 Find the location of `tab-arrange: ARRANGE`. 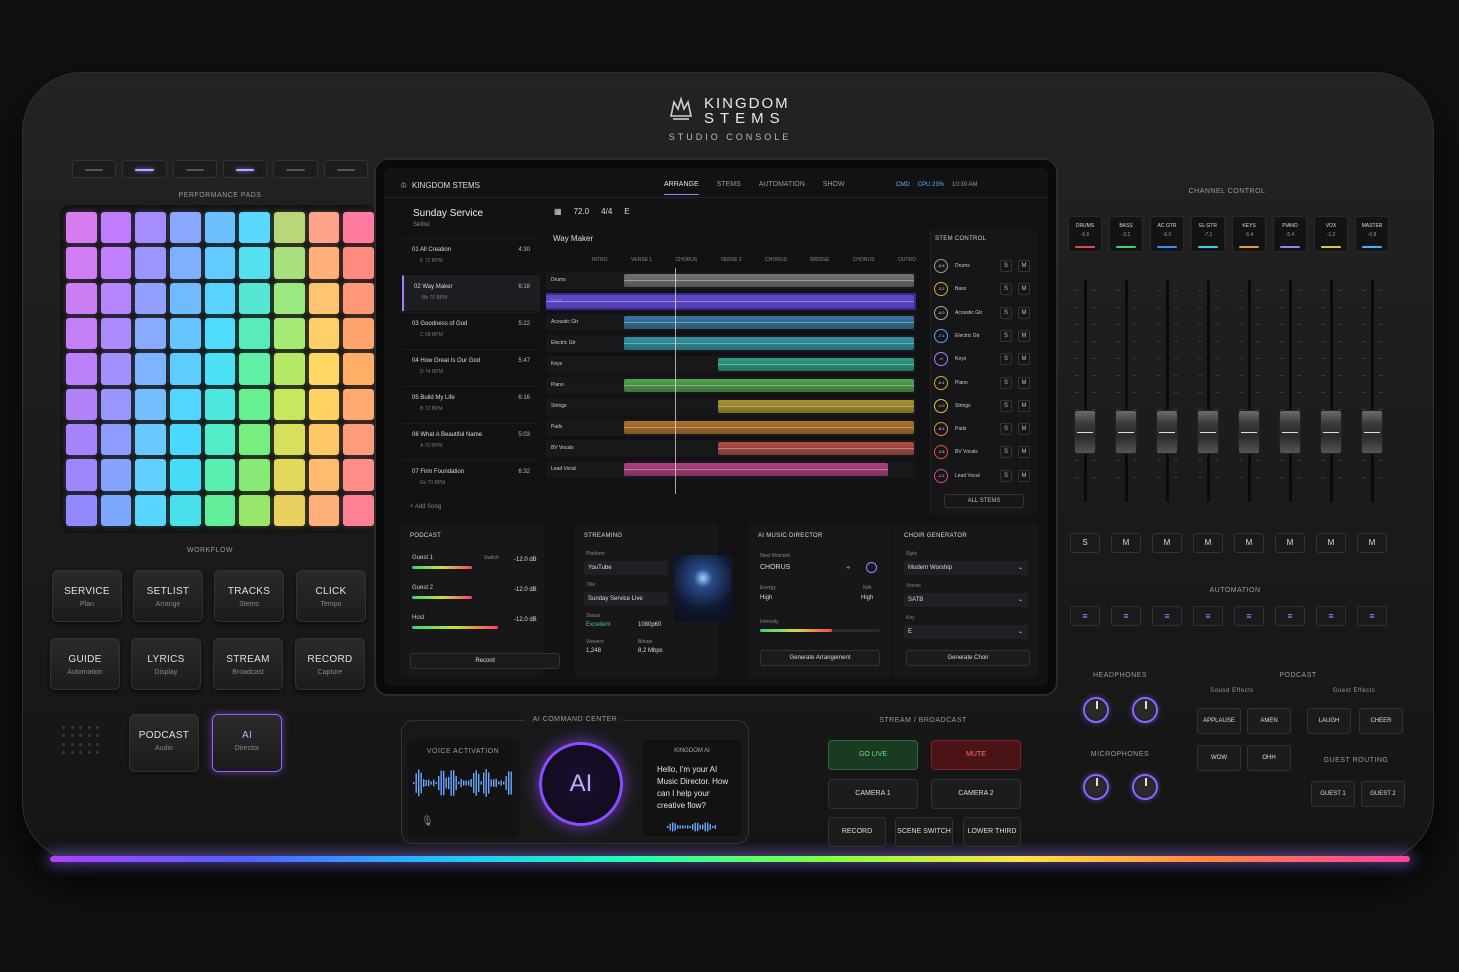

tab-arrange: ARRANGE is located at coordinates (681, 188).